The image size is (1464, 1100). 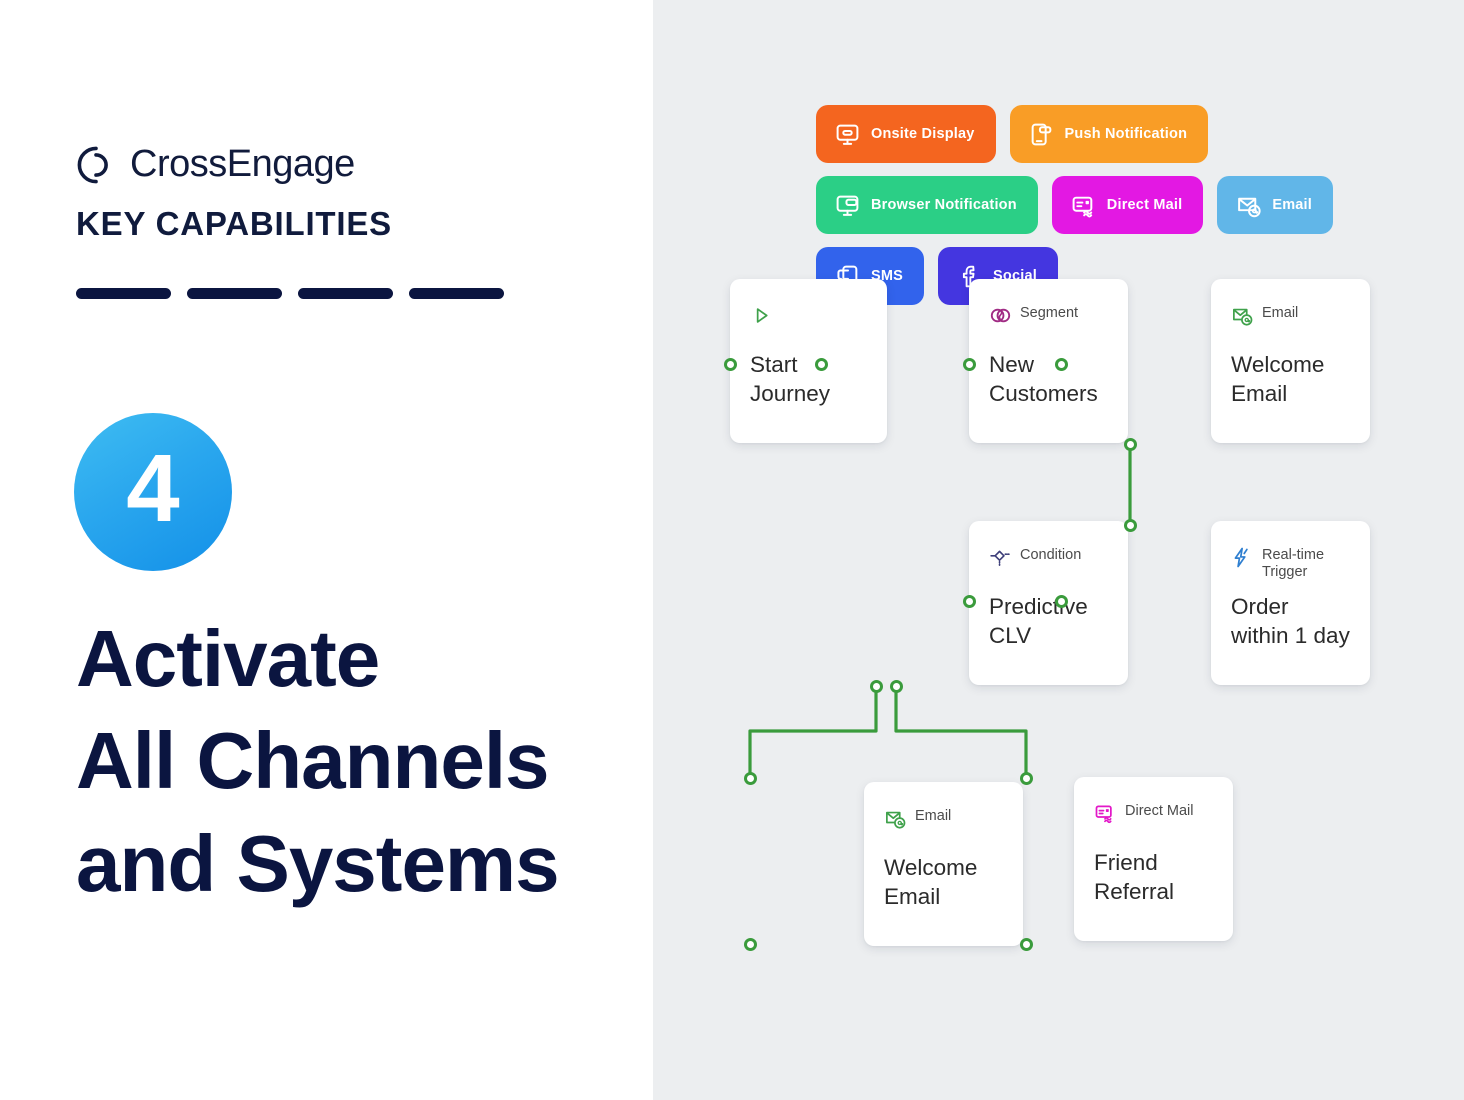 I want to click on step-number: 4, so click(x=153, y=488).